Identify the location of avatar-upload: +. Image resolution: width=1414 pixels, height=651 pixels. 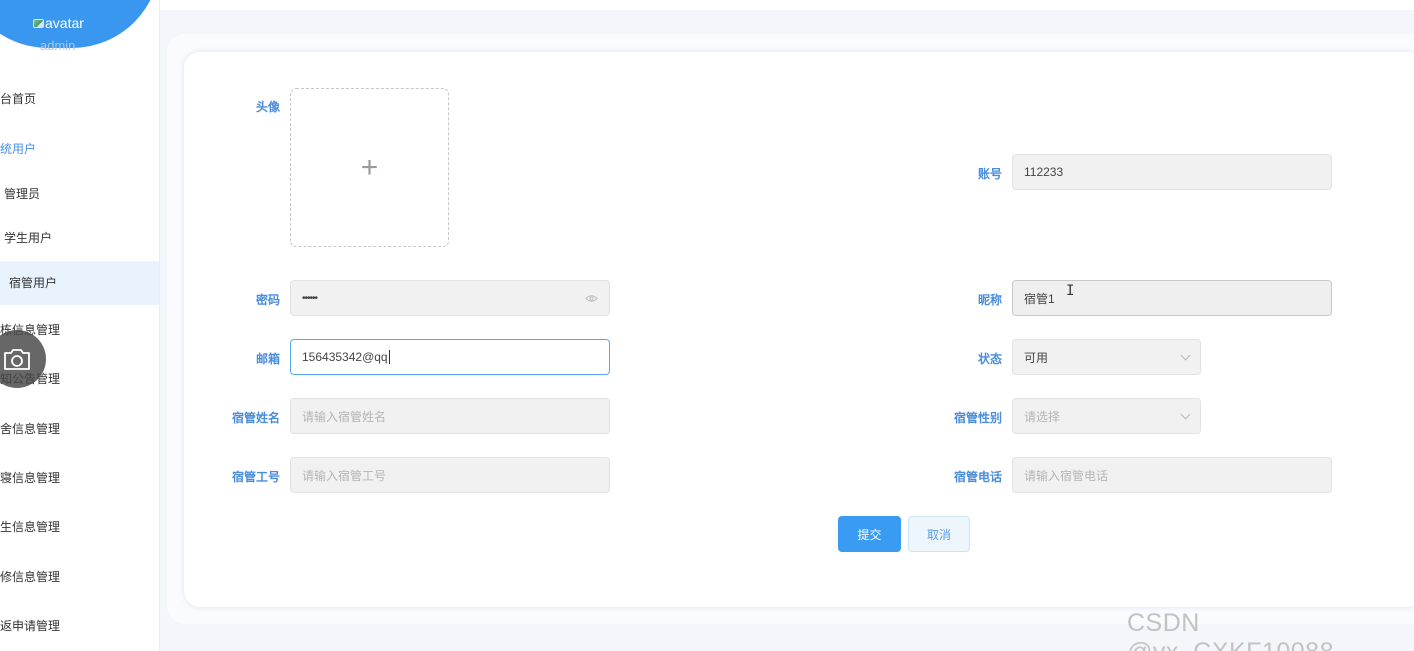
(369, 167).